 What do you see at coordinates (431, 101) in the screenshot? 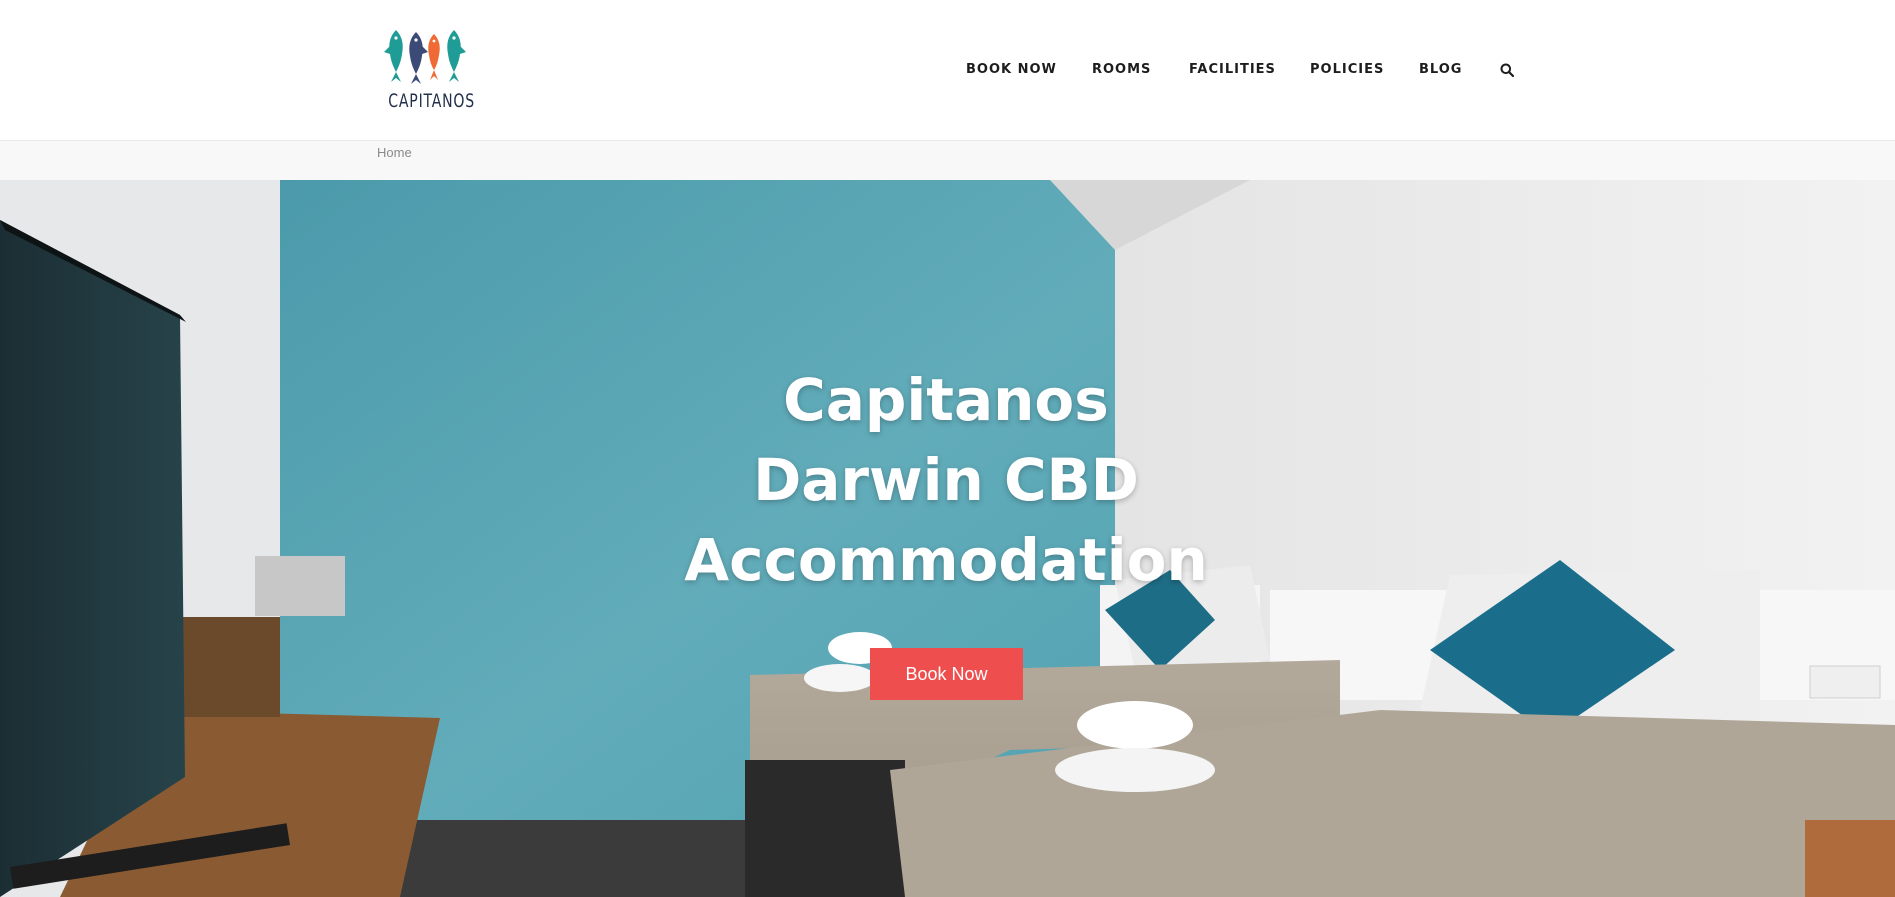
I see `brand-name: CAPITANOS` at bounding box center [431, 101].